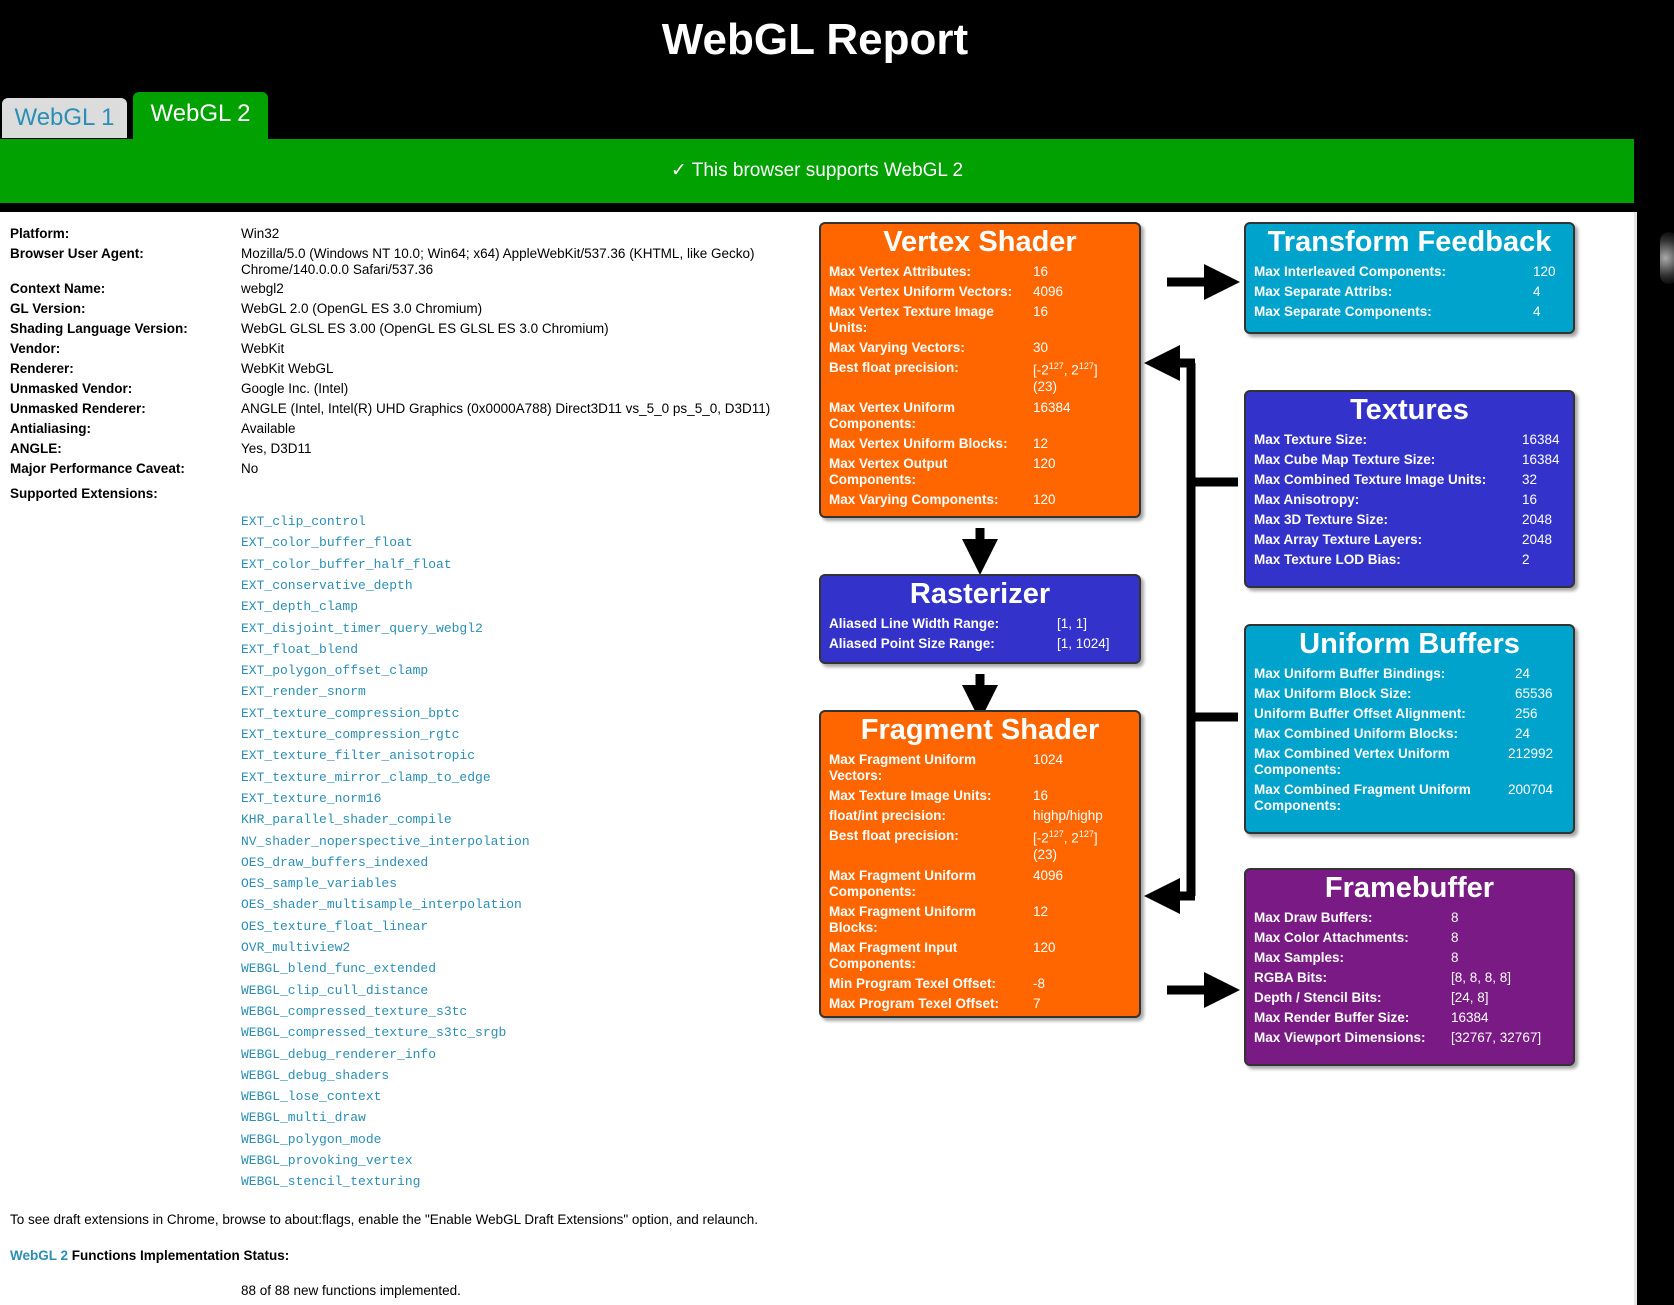 The height and width of the screenshot is (1305, 1674). Describe the element at coordinates (1409, 410) in the screenshot. I see `textures-title: Textures` at that location.